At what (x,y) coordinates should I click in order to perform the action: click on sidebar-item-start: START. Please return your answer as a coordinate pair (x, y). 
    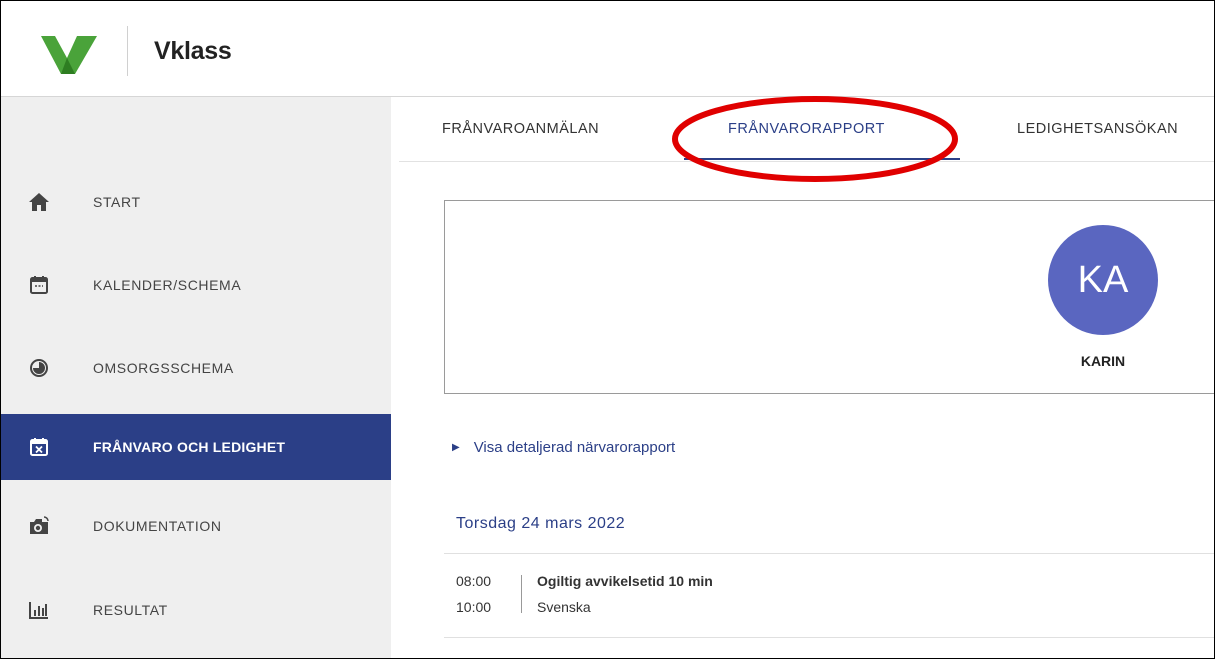
    Looking at the image, I should click on (196, 202).